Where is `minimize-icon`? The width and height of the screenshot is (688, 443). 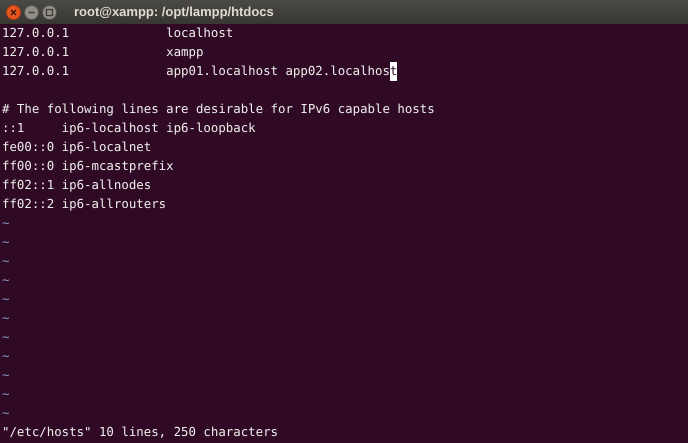
minimize-icon is located at coordinates (31, 12).